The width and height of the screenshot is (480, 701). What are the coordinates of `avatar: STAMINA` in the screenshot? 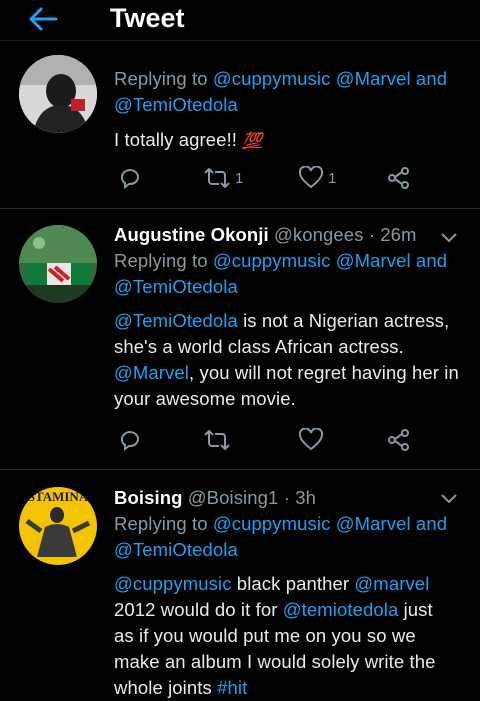 It's located at (58, 526).